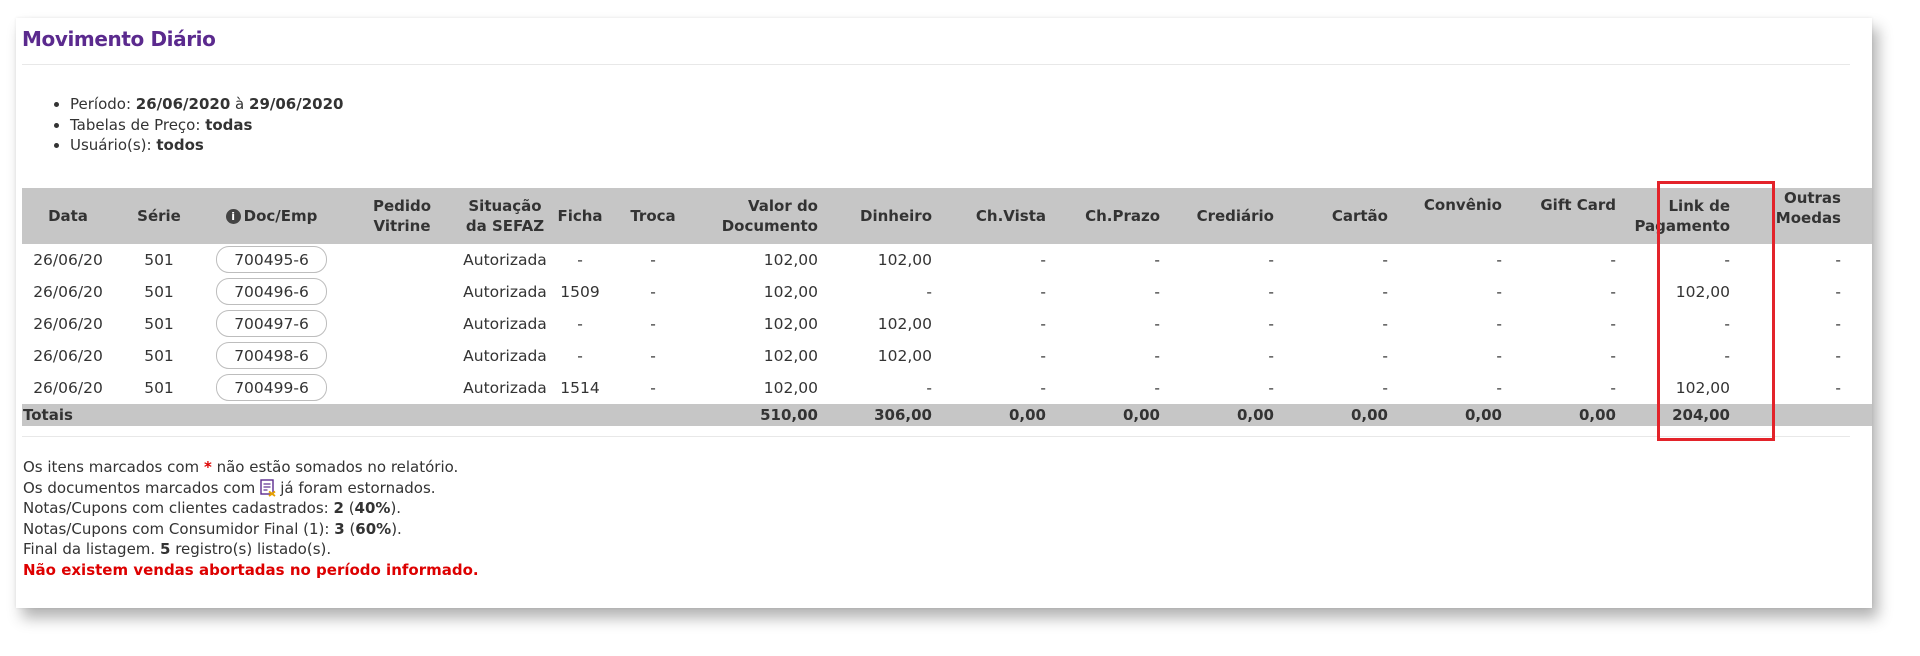 The width and height of the screenshot is (1920, 656). Describe the element at coordinates (271, 387) in the screenshot. I see `doc-link-button: 700499-6` at that location.